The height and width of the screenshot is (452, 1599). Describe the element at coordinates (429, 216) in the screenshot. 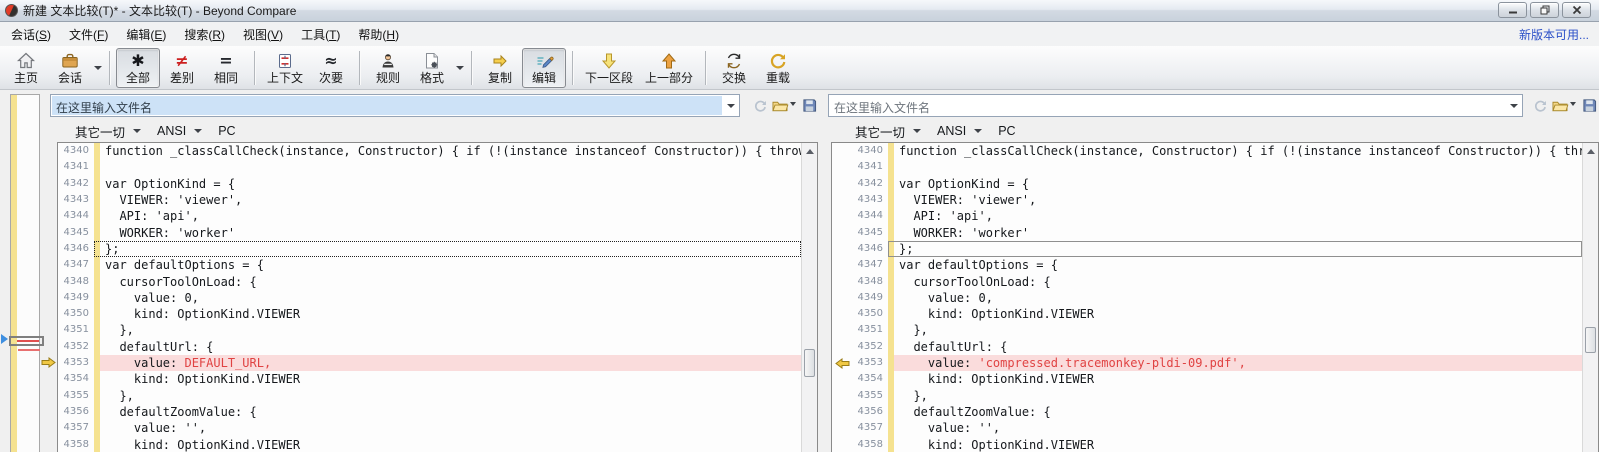

I see `code-line: 4344 API: 'api',` at that location.